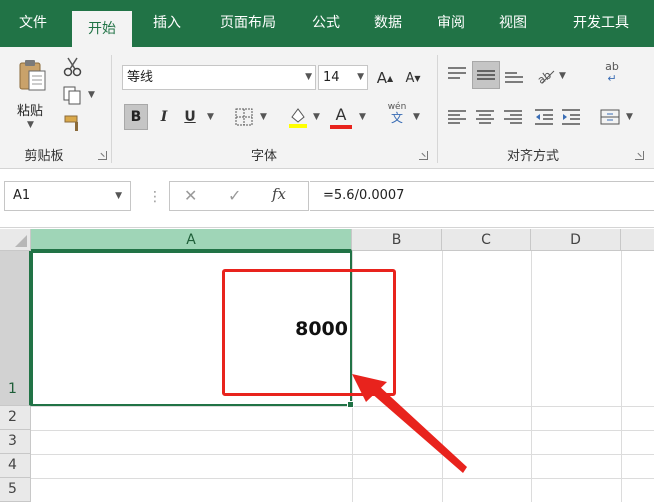 The image size is (654, 502). What do you see at coordinates (234, 195) in the screenshot?
I see `enter-icon: ✓` at bounding box center [234, 195].